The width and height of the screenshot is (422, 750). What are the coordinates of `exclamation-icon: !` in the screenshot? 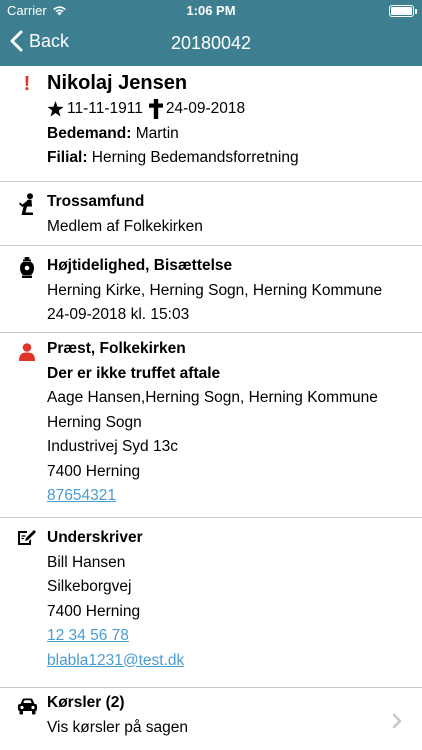 It's located at (27, 83).